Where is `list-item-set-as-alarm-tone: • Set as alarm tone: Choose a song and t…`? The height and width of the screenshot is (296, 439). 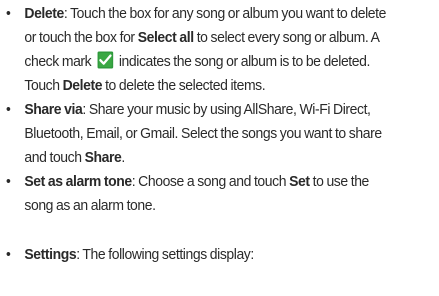
list-item-set-as-alarm-tone: • Set as alarm tone: Choose a song and t… is located at coordinates (203, 194).